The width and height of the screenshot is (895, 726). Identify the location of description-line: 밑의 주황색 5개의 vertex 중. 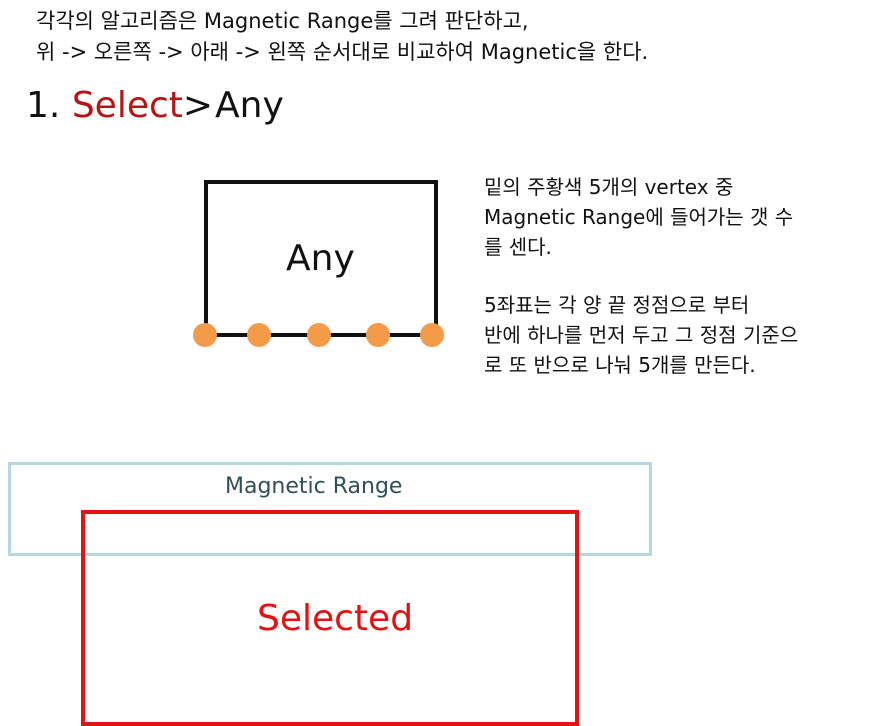
(609, 187).